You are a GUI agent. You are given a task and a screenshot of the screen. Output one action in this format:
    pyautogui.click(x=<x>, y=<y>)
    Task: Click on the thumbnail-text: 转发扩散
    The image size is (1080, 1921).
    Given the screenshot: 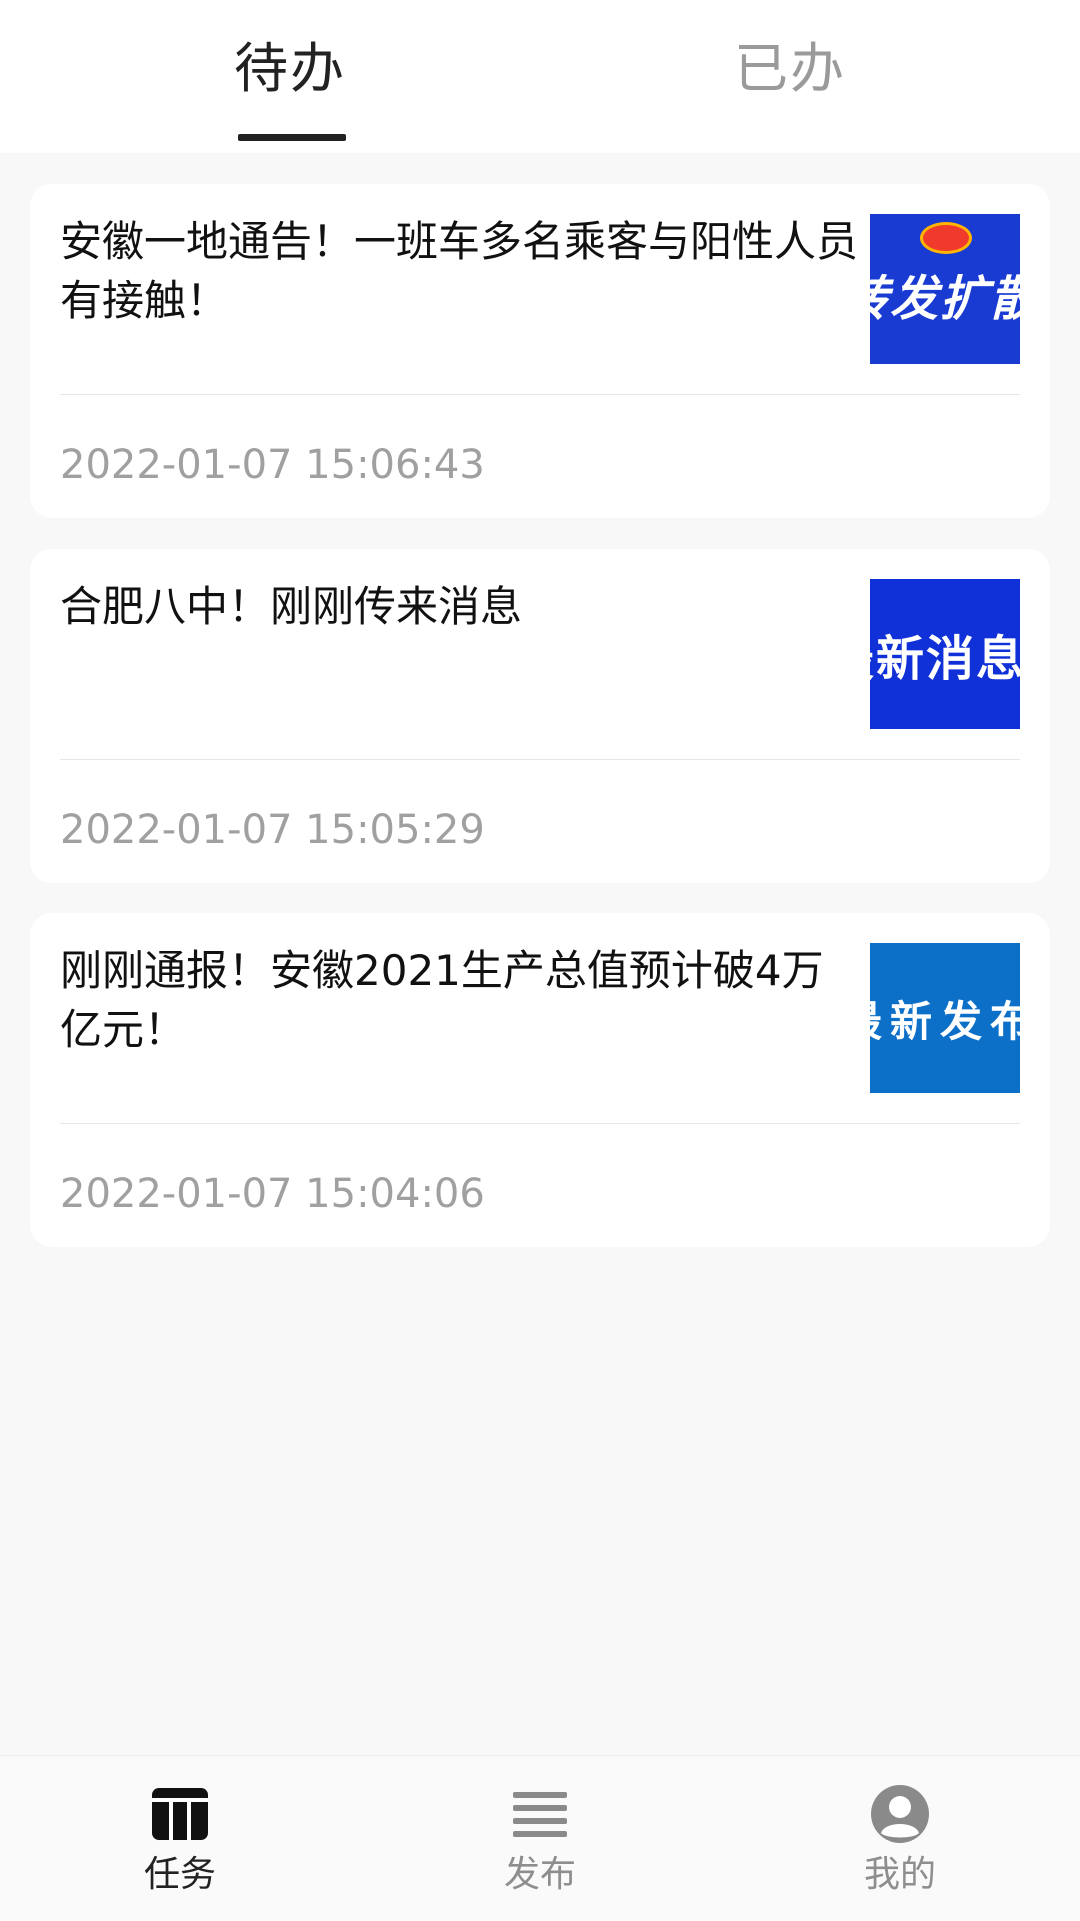 What is the action you would take?
    pyautogui.click(x=945, y=299)
    